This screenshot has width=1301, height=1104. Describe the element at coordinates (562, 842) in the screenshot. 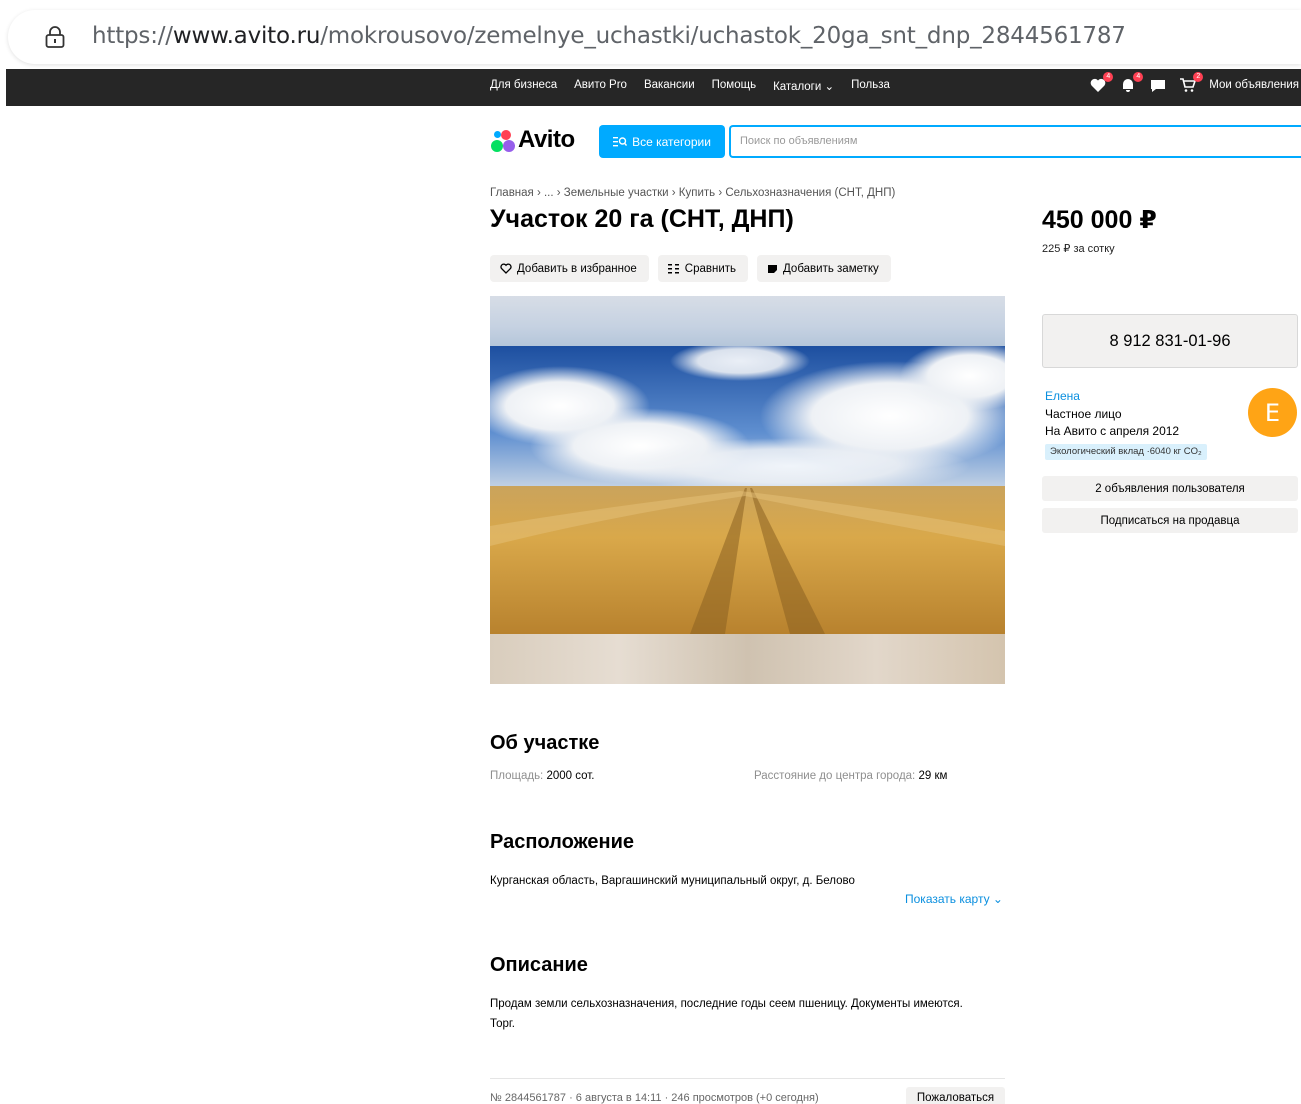

I see `location-heading: Расположение` at that location.